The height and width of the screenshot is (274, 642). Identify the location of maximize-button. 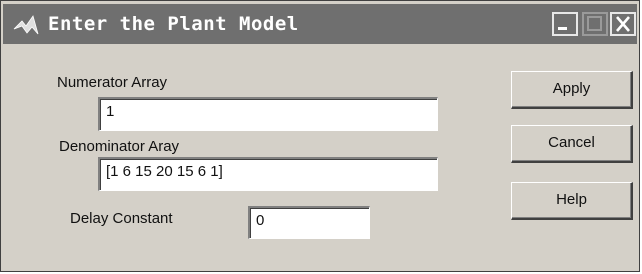
(595, 24).